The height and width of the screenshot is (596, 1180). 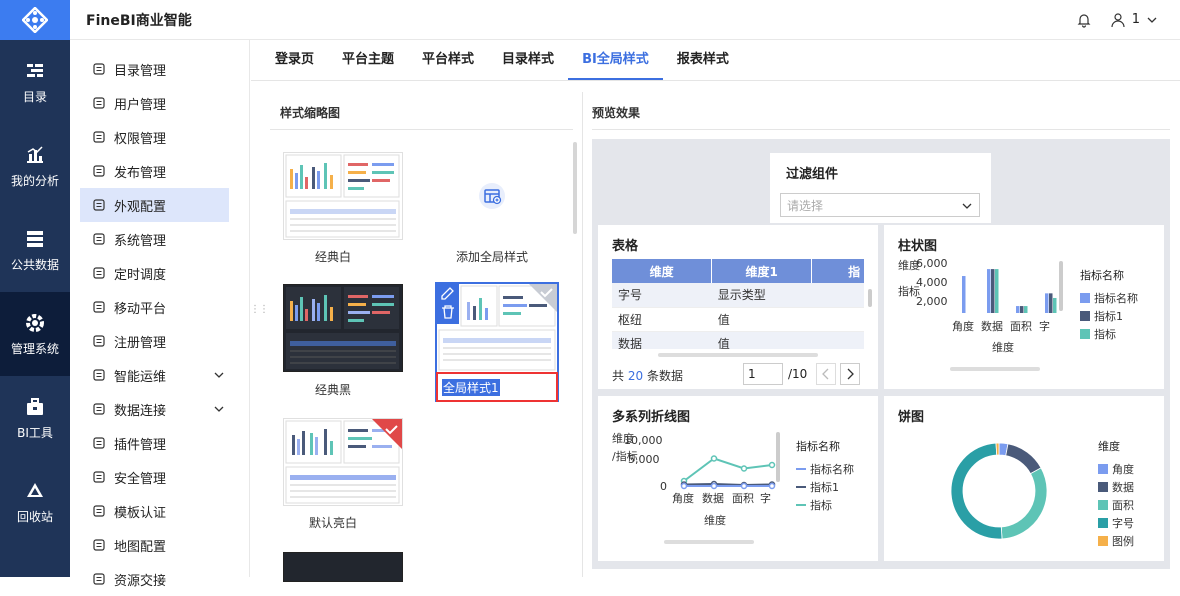 I want to click on menu-item-template: 模板认证, so click(x=154, y=511).